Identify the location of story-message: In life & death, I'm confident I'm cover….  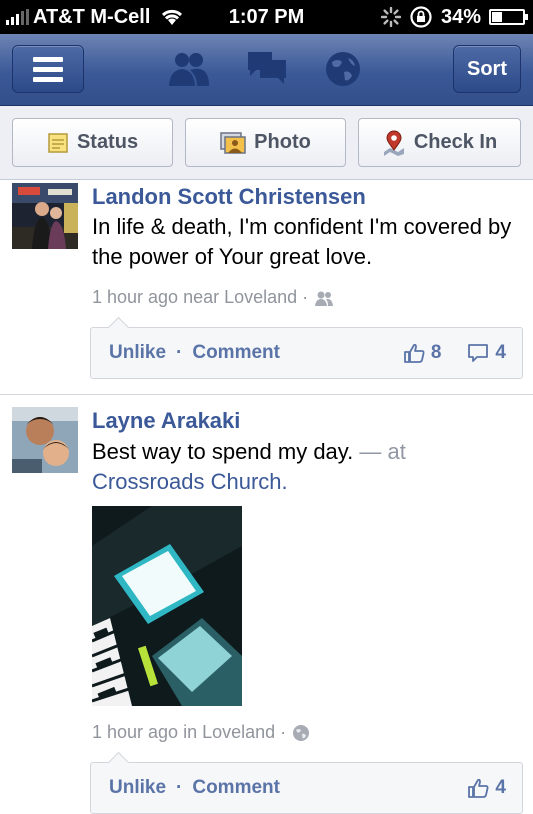
(302, 241).